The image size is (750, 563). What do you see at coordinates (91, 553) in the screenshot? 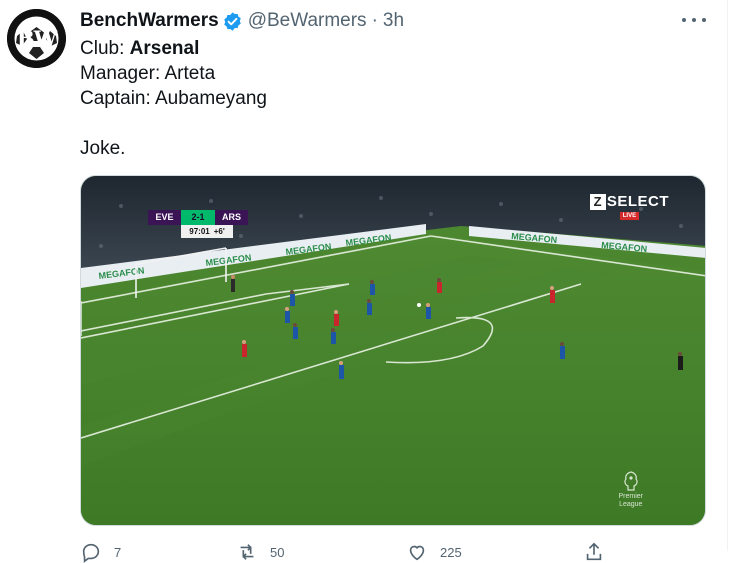
I see `reply-icon` at bounding box center [91, 553].